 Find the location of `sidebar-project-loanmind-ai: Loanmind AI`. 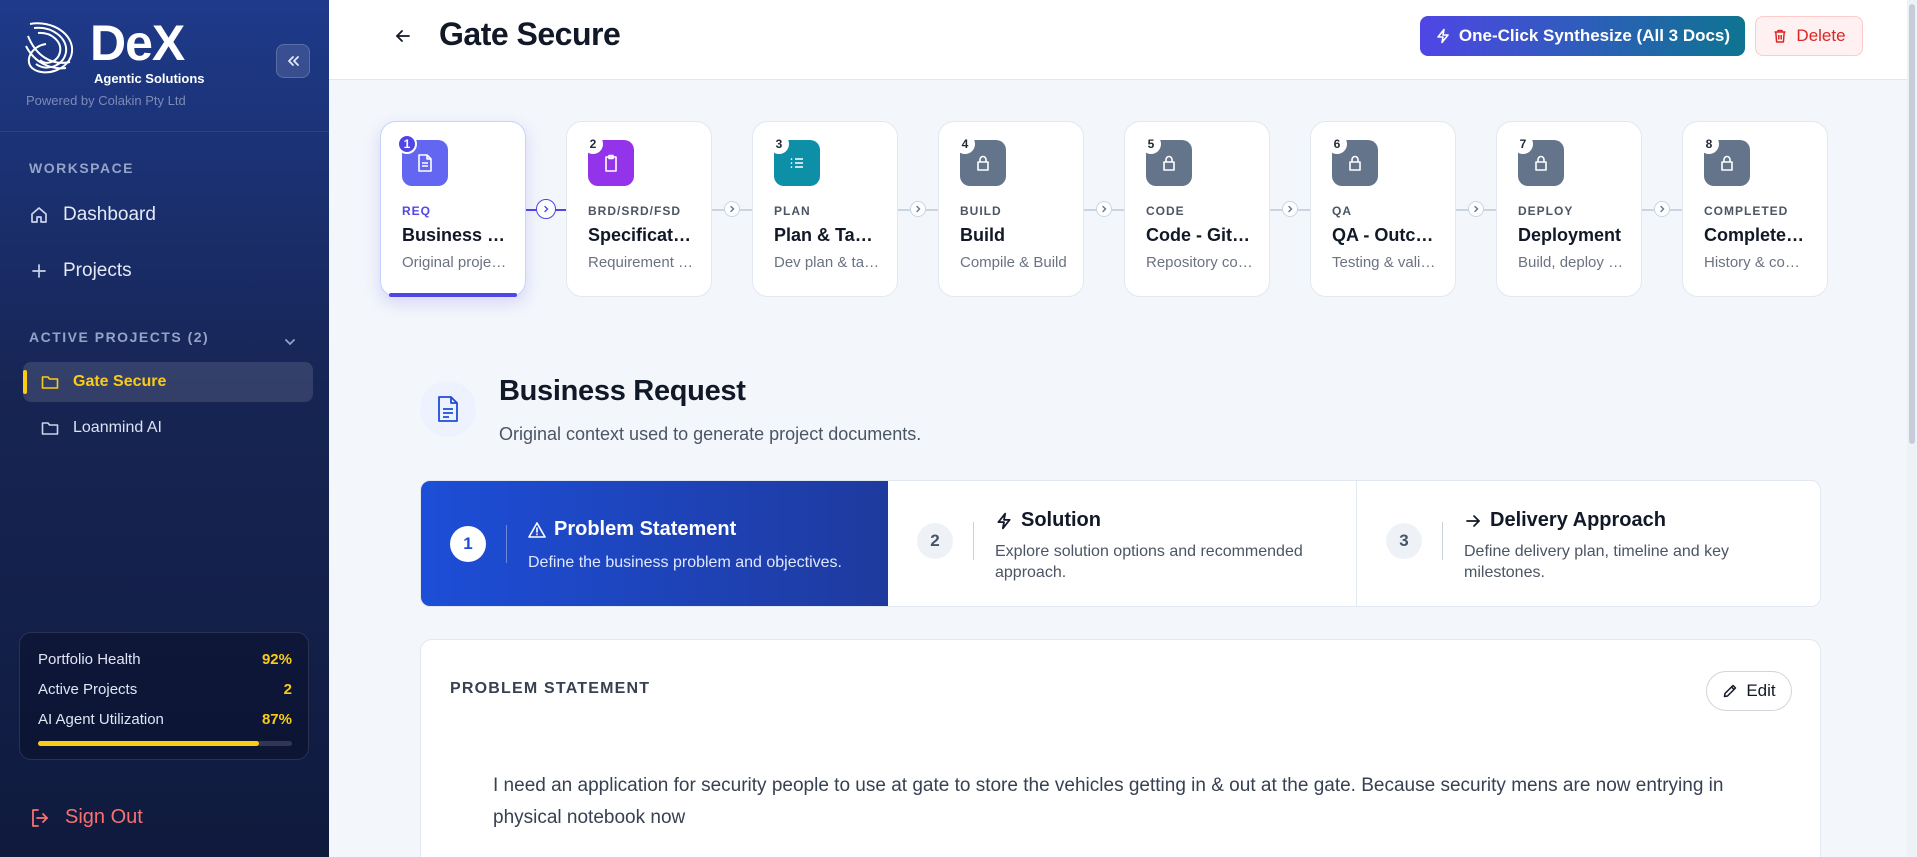

sidebar-project-loanmind-ai: Loanmind AI is located at coordinates (168, 428).